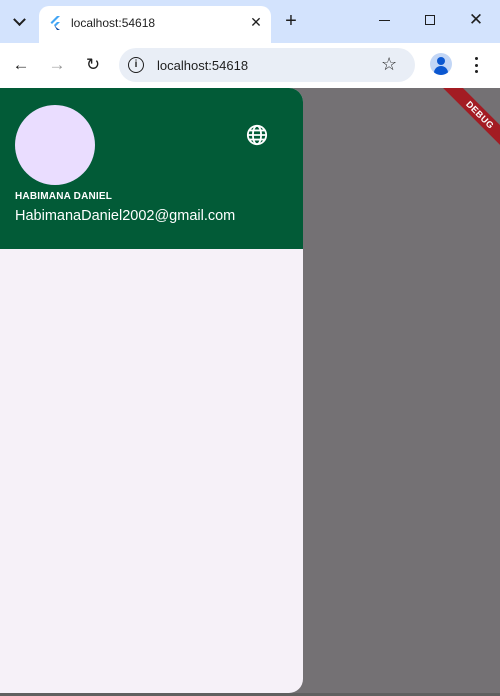 The image size is (500, 696). Describe the element at coordinates (136, 65) in the screenshot. I see `site-info-icon: i` at that location.